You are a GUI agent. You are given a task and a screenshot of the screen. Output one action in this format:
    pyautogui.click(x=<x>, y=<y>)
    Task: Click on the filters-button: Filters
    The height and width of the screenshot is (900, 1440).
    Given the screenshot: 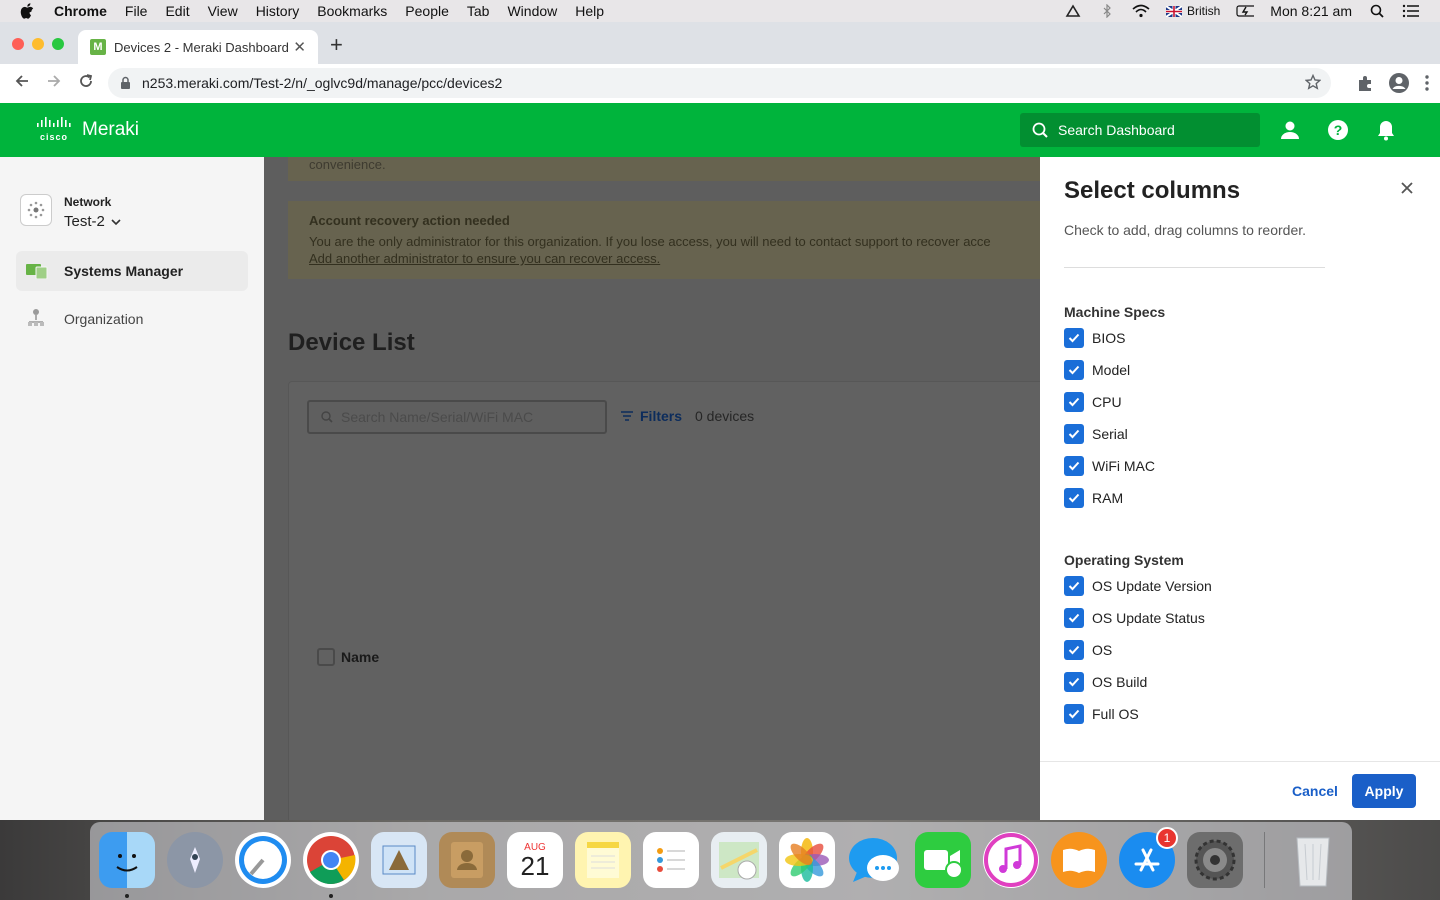 What is the action you would take?
    pyautogui.click(x=651, y=416)
    